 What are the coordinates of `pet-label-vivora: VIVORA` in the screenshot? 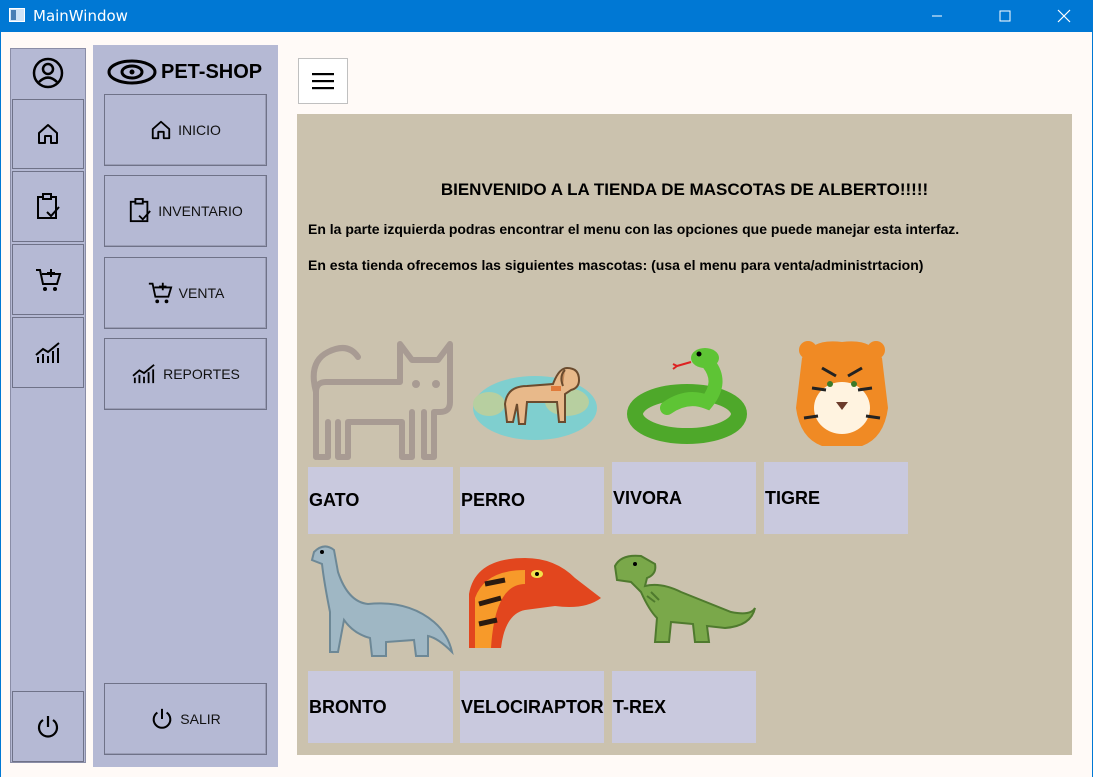 It's located at (684, 498).